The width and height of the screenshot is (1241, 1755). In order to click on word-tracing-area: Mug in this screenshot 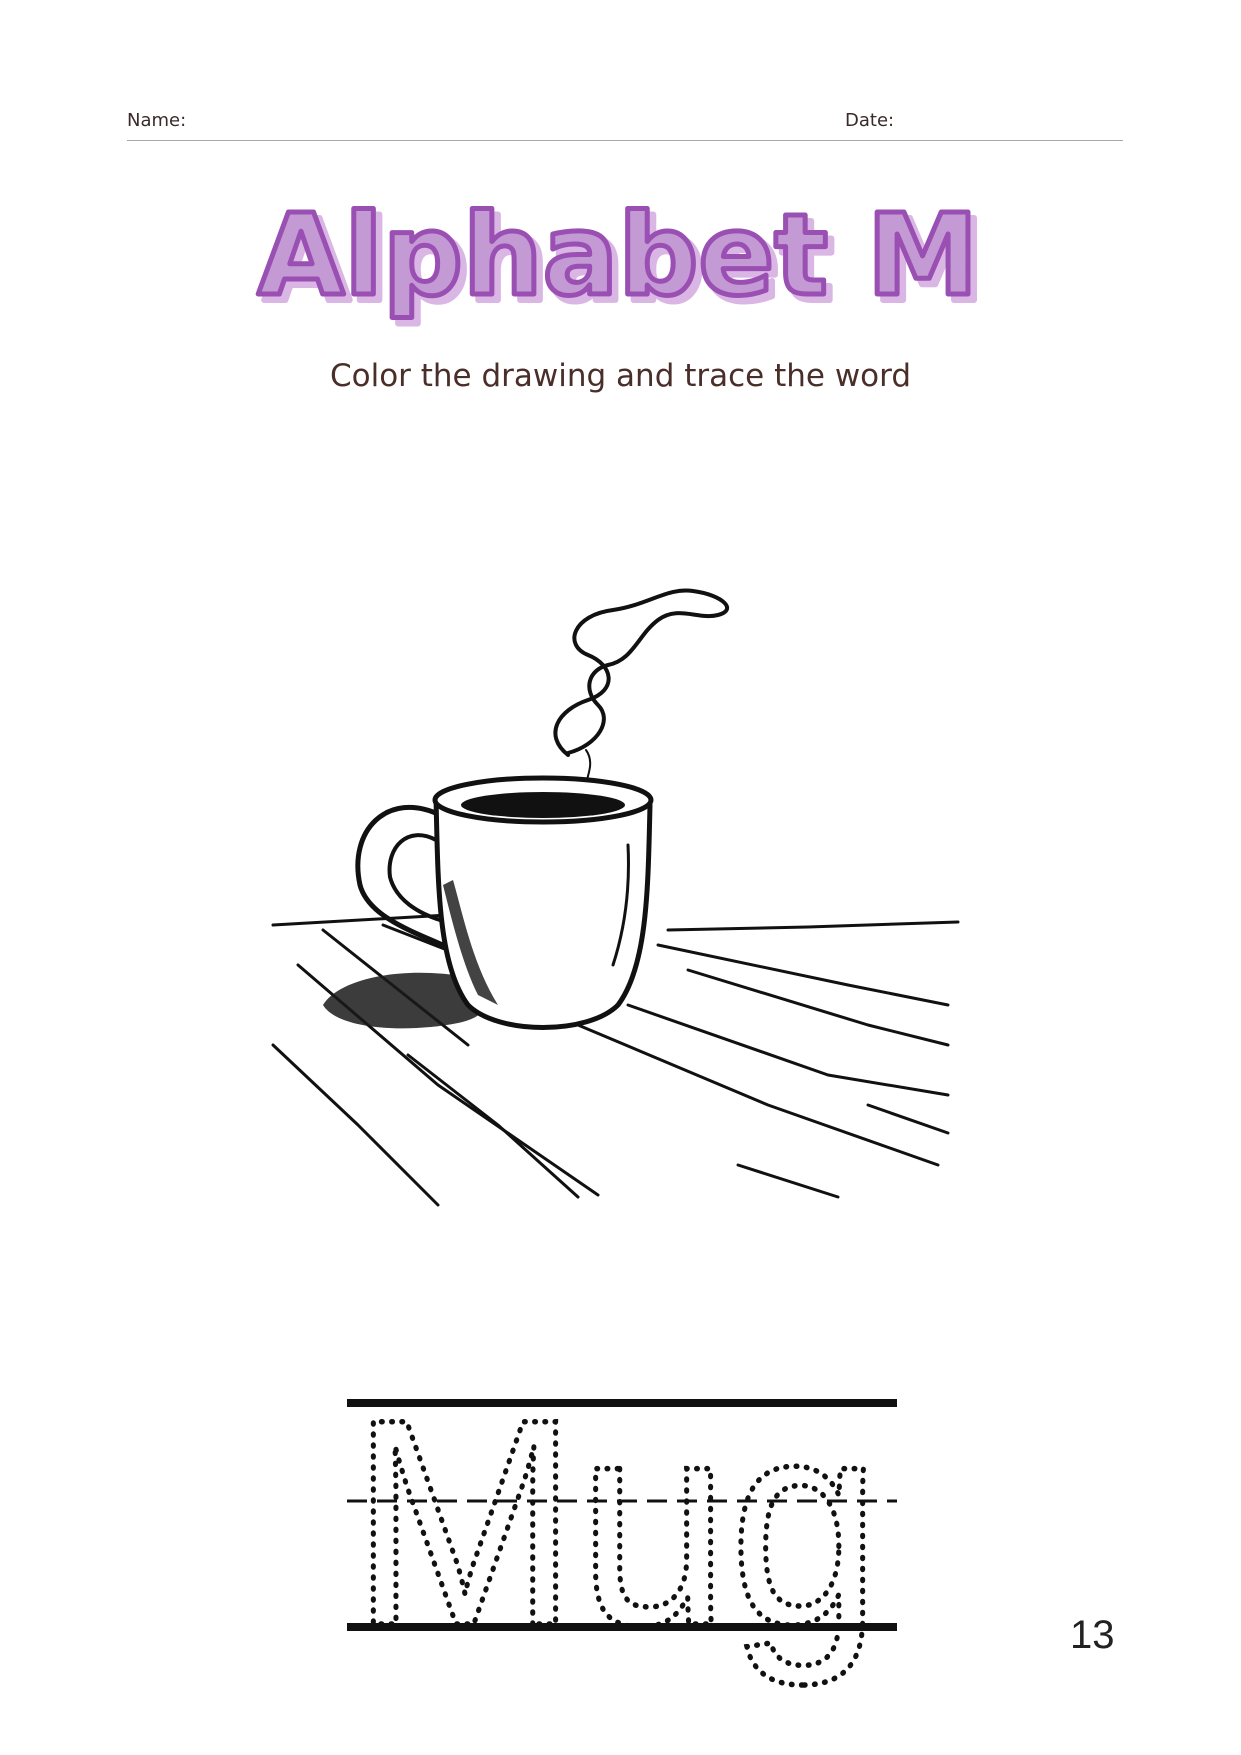, I will do `click(622, 1543)`.